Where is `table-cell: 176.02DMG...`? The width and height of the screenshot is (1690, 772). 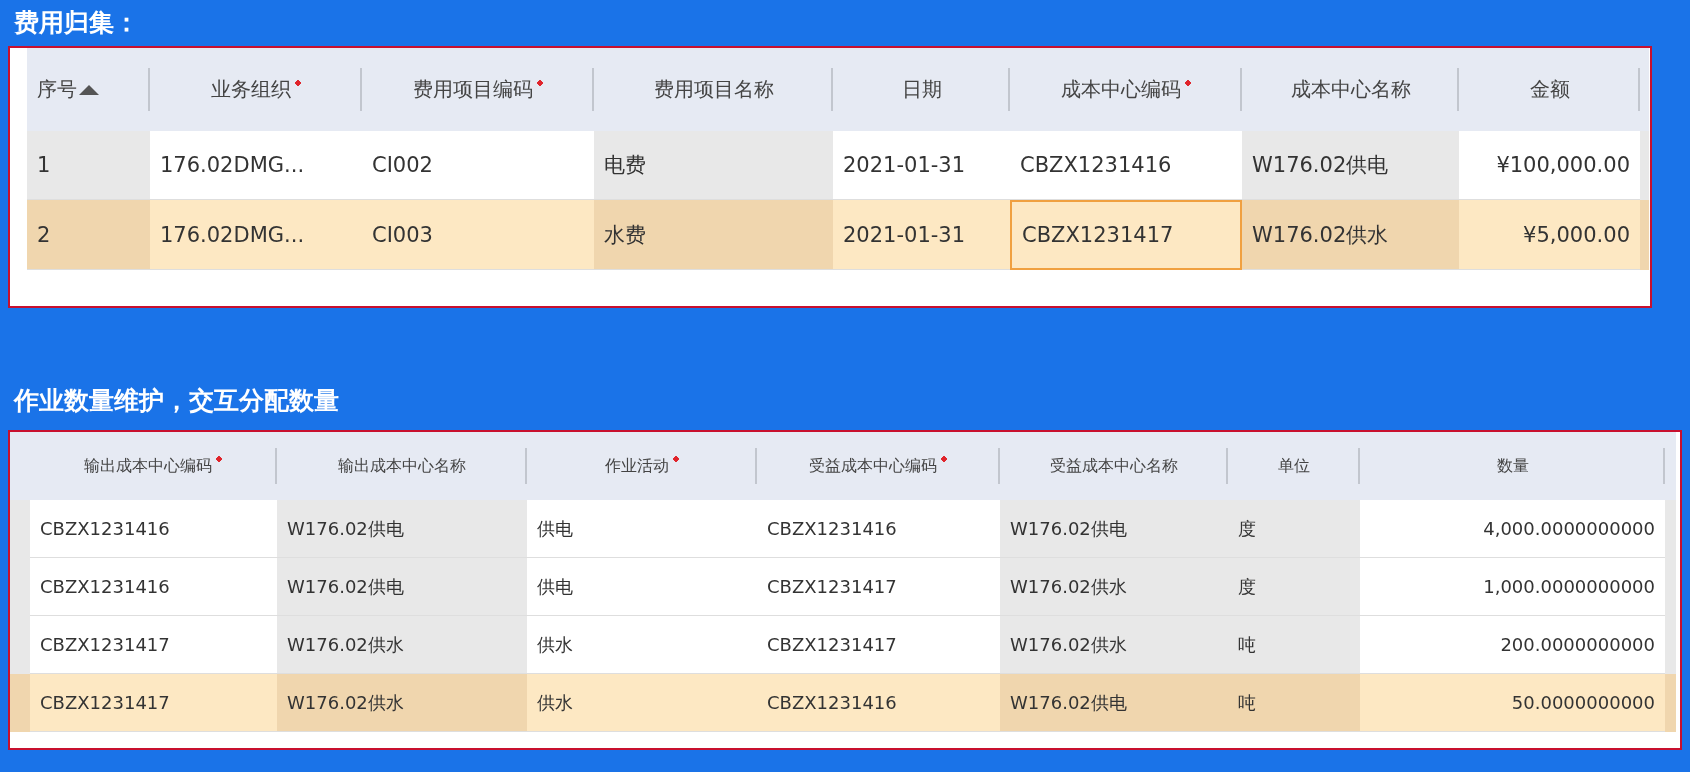 table-cell: 176.02DMG... is located at coordinates (256, 235).